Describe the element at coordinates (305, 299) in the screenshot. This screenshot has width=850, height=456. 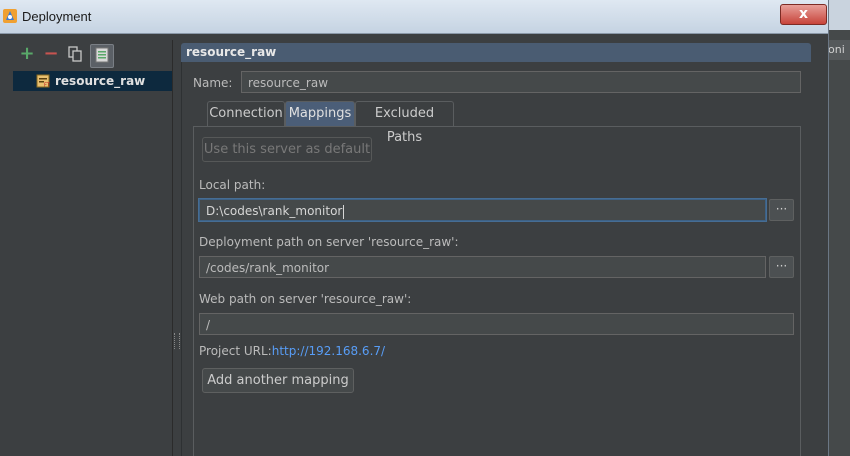
I see `web-path-label: Web path on server 'resource_raw':` at that location.